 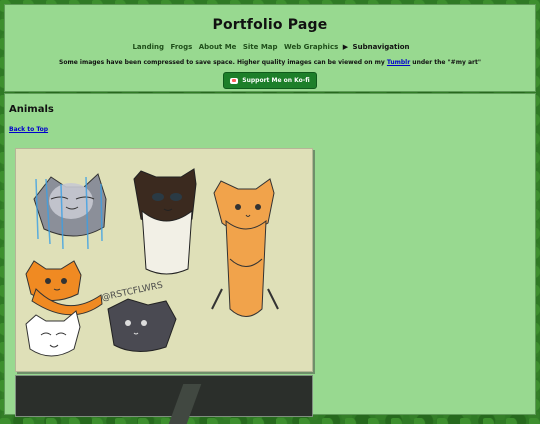 I want to click on kofi-button: Support Me on Ko-fi, so click(x=270, y=80).